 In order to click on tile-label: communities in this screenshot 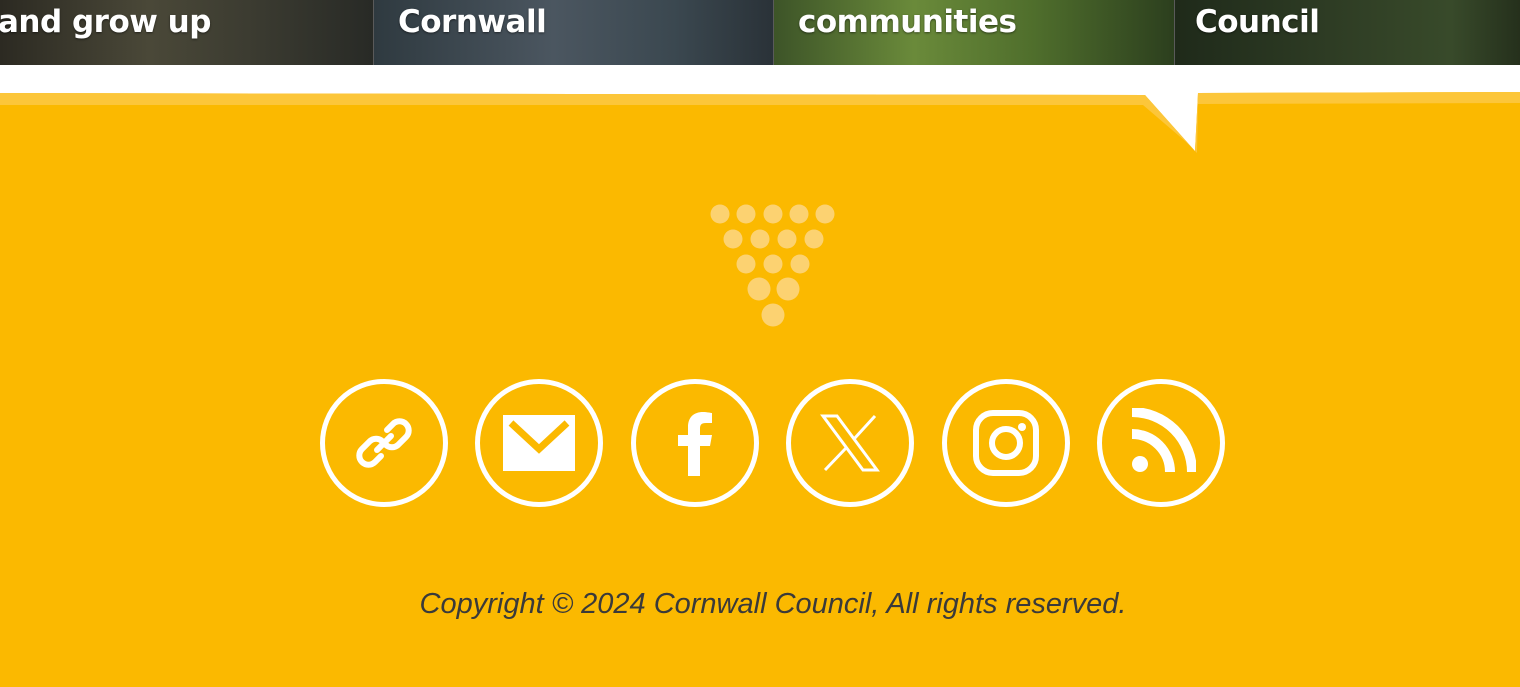, I will do `click(907, 22)`.